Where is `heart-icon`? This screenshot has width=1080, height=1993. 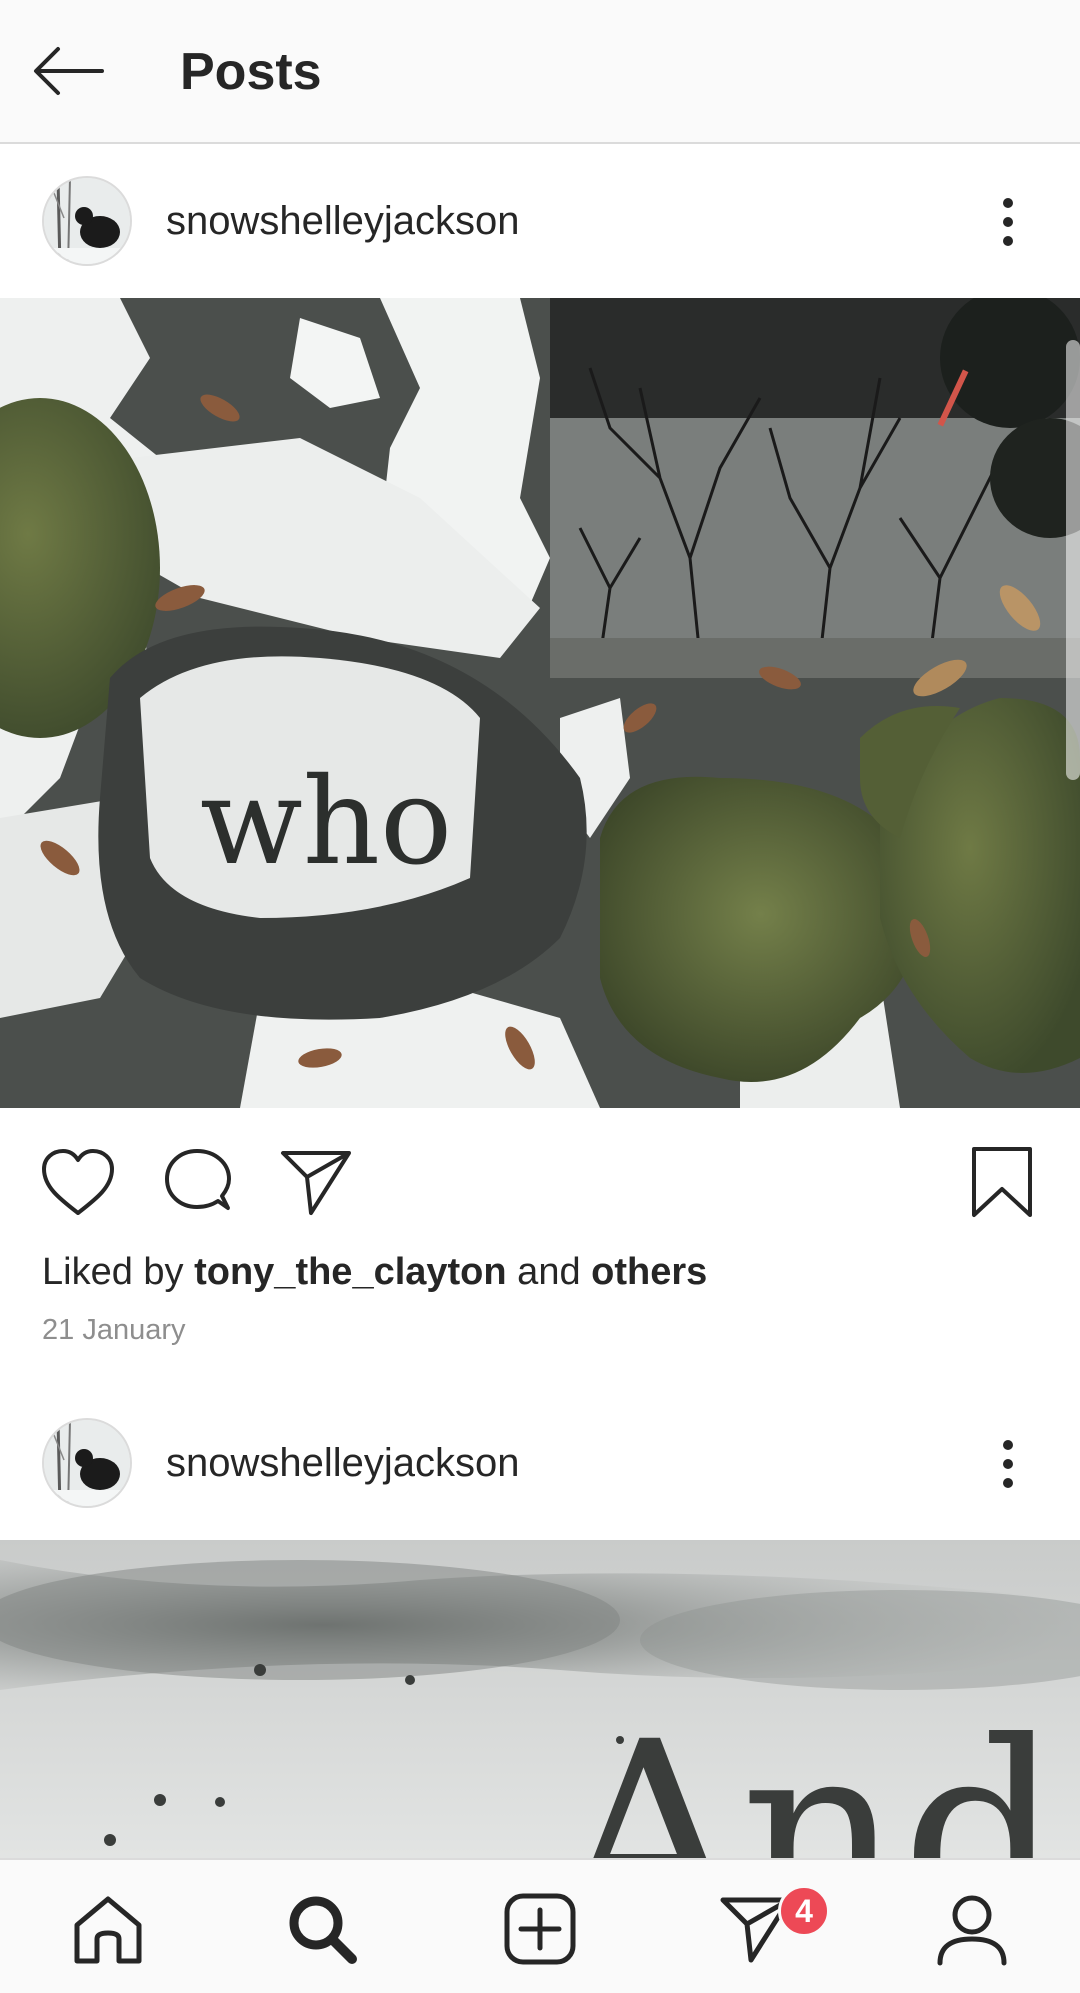
heart-icon is located at coordinates (78, 1182).